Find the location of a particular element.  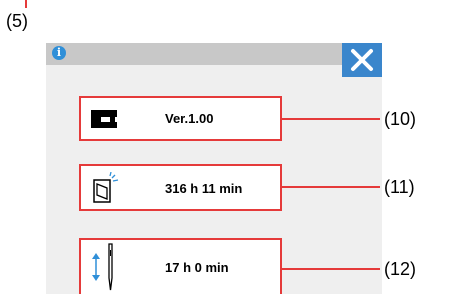

callout-line-top is located at coordinates (26, 4).